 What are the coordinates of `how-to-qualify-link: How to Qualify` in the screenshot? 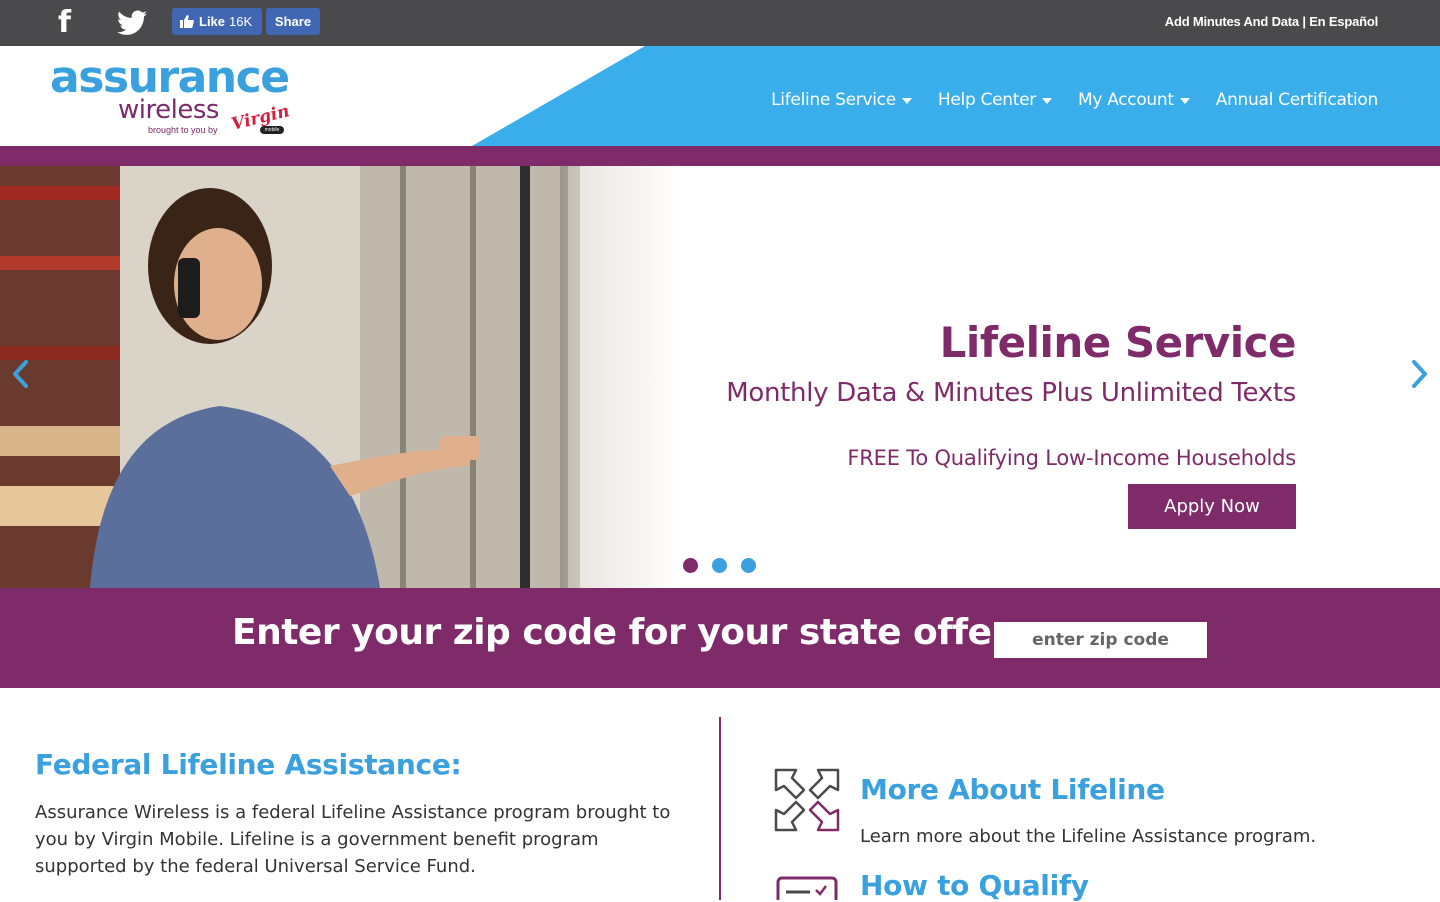 It's located at (974, 885).